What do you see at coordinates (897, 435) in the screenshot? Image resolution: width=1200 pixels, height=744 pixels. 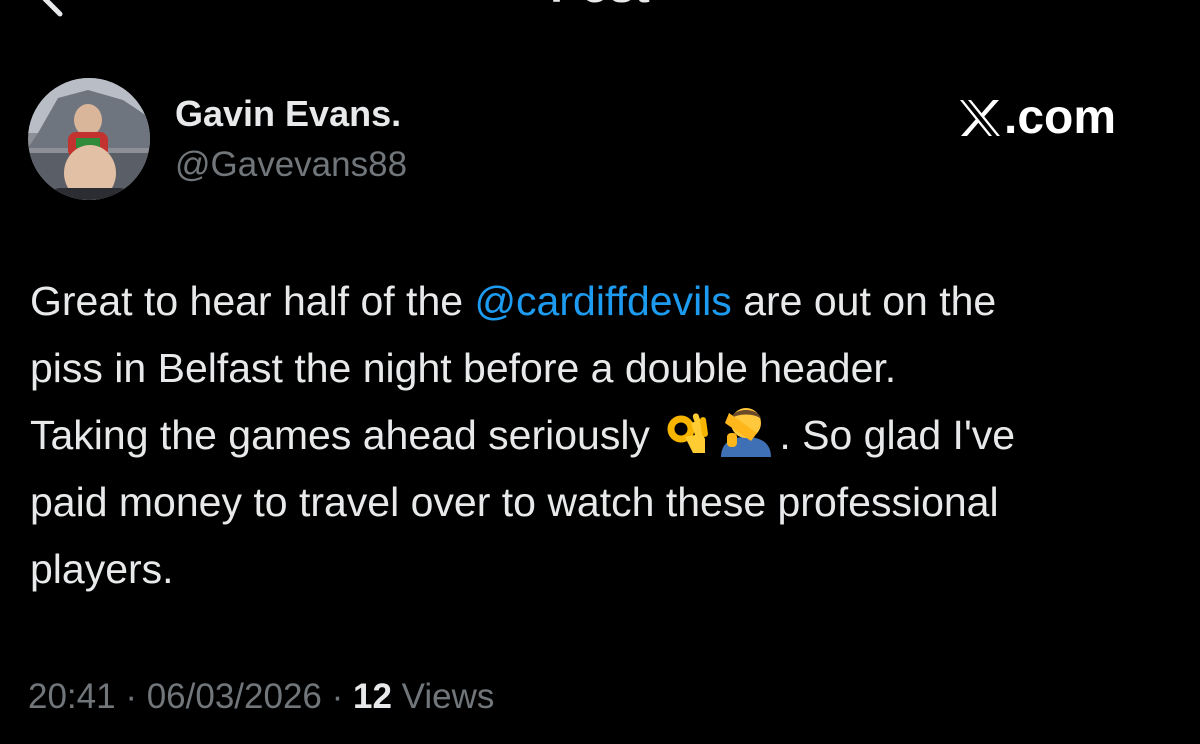 I see `tweet-text-segment: . So glad I've` at bounding box center [897, 435].